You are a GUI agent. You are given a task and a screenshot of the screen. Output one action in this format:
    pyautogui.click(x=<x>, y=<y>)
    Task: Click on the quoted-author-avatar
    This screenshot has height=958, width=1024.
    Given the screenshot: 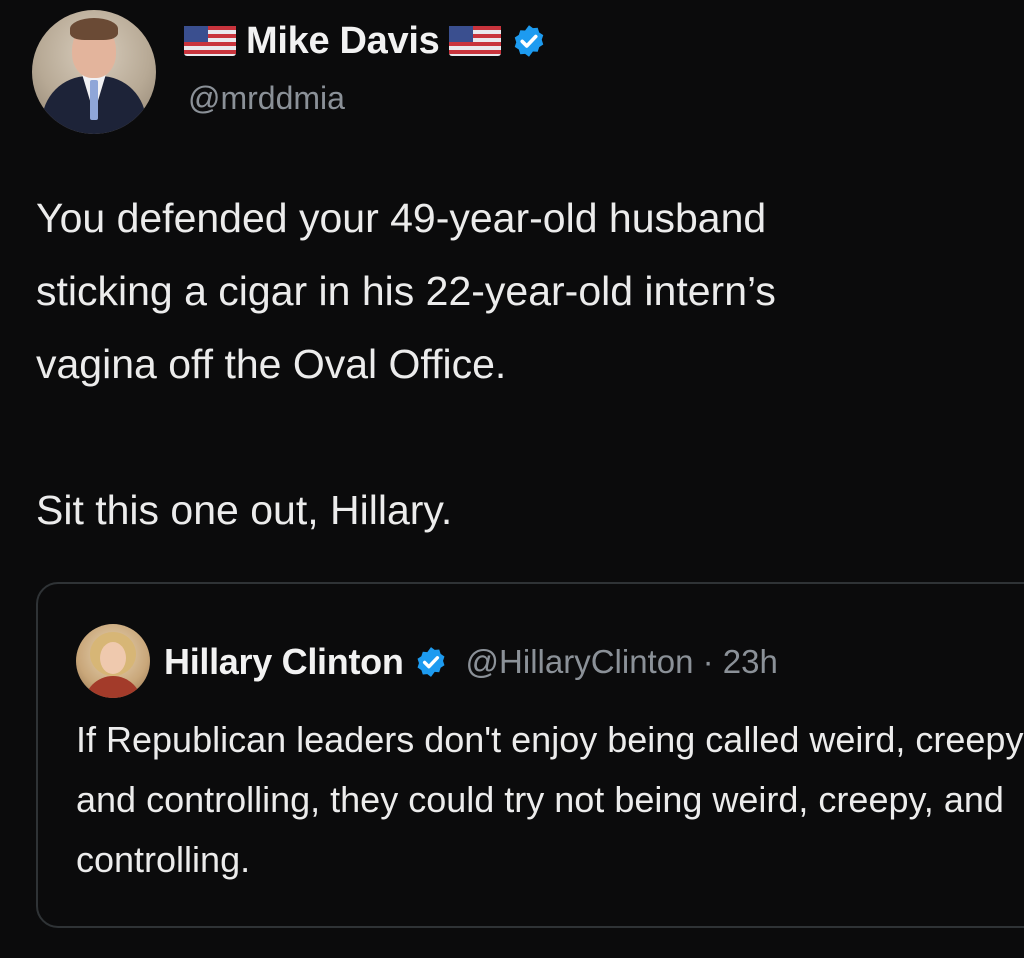 What is the action you would take?
    pyautogui.click(x=113, y=661)
    